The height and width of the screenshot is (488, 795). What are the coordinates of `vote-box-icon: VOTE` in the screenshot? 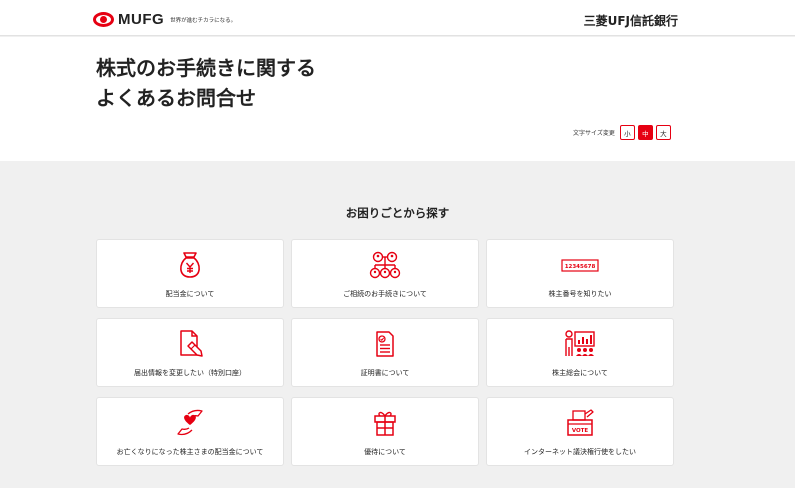 It's located at (580, 422).